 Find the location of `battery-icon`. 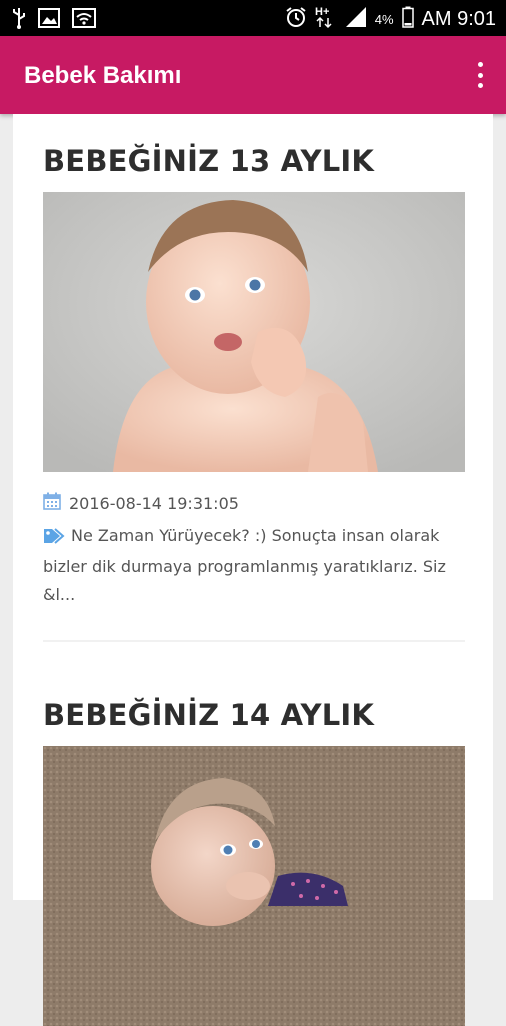

battery-icon is located at coordinates (407, 19).